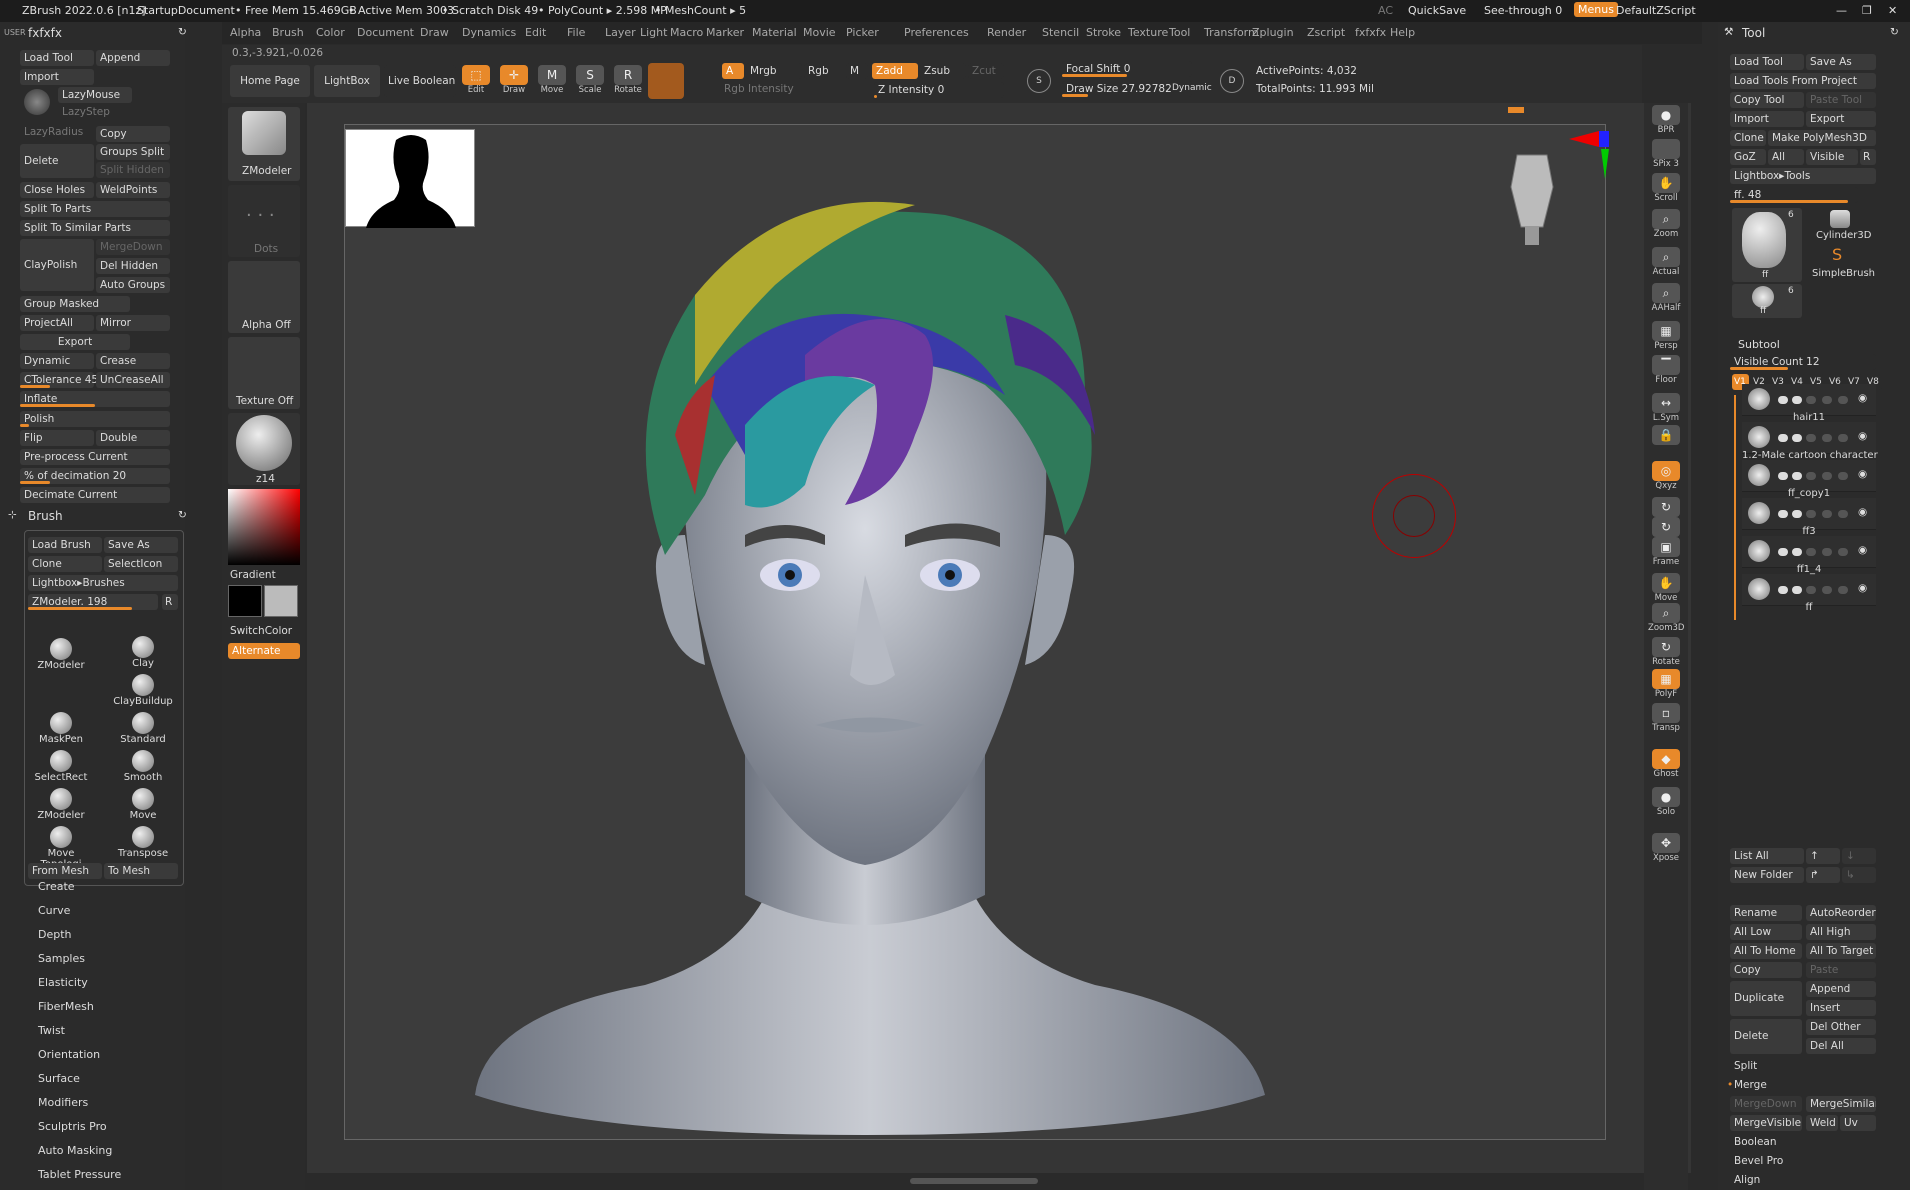  I want to click on menu-samples: Samples, so click(61, 958).